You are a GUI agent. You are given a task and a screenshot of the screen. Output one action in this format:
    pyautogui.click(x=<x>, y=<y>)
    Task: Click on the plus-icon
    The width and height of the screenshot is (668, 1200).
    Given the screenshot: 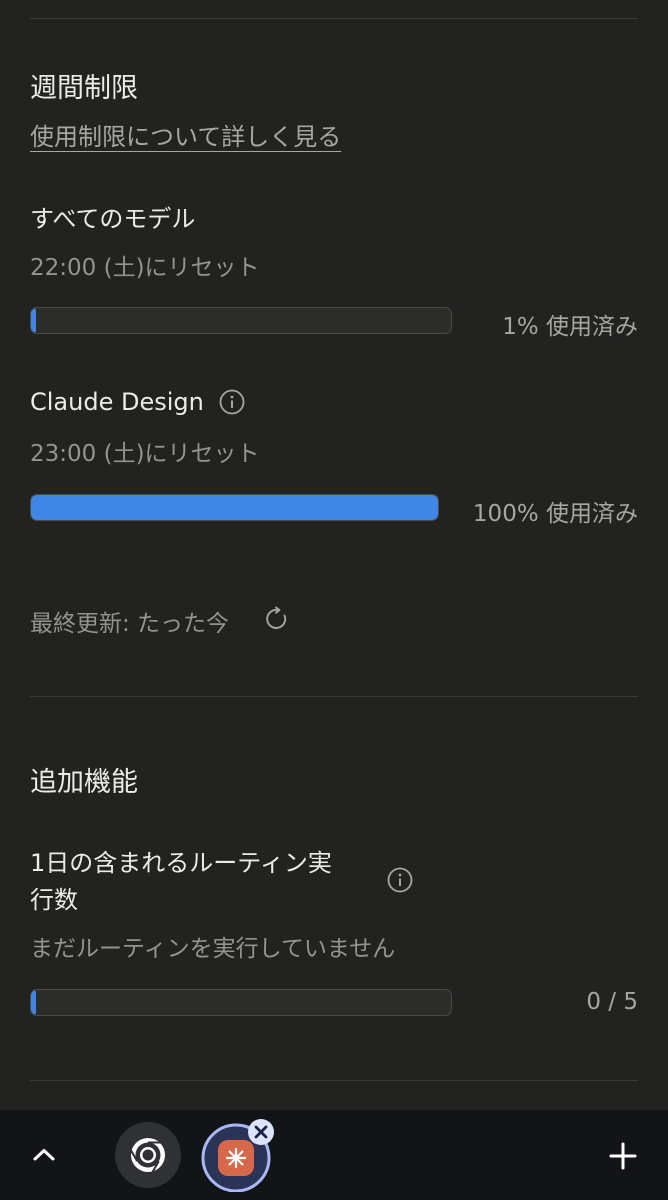 What is the action you would take?
    pyautogui.click(x=623, y=1156)
    